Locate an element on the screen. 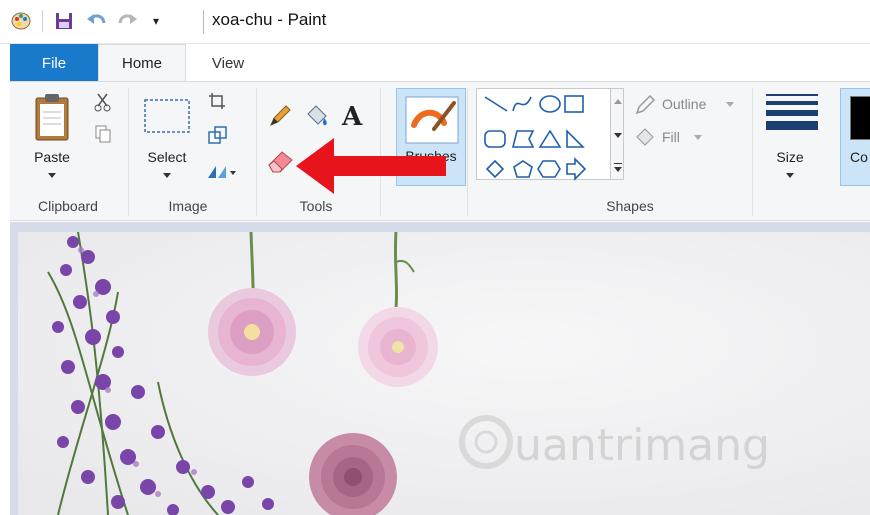 The width and height of the screenshot is (870, 515). qat-divider is located at coordinates (42, 21).